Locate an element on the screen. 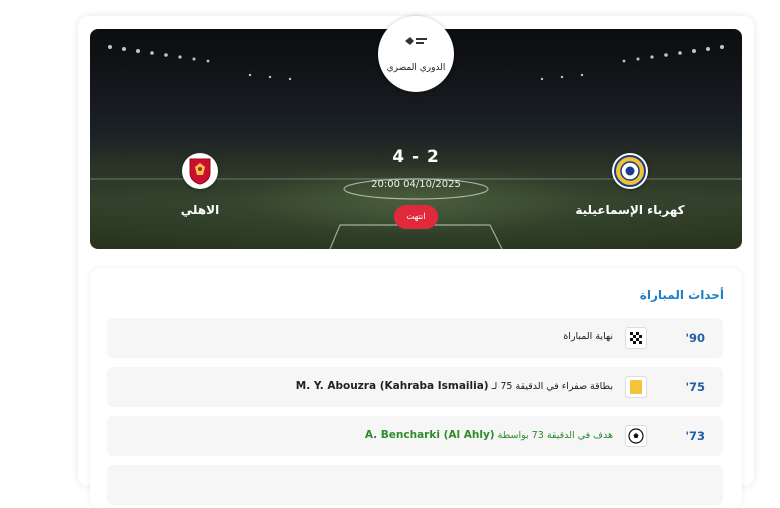 This screenshot has height=508, width=780. league-name: الدوري المصري is located at coordinates (416, 68).